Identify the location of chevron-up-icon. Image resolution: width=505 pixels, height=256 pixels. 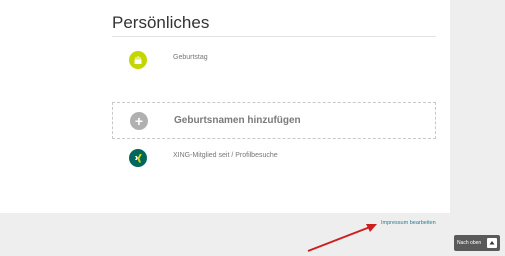
(492, 243).